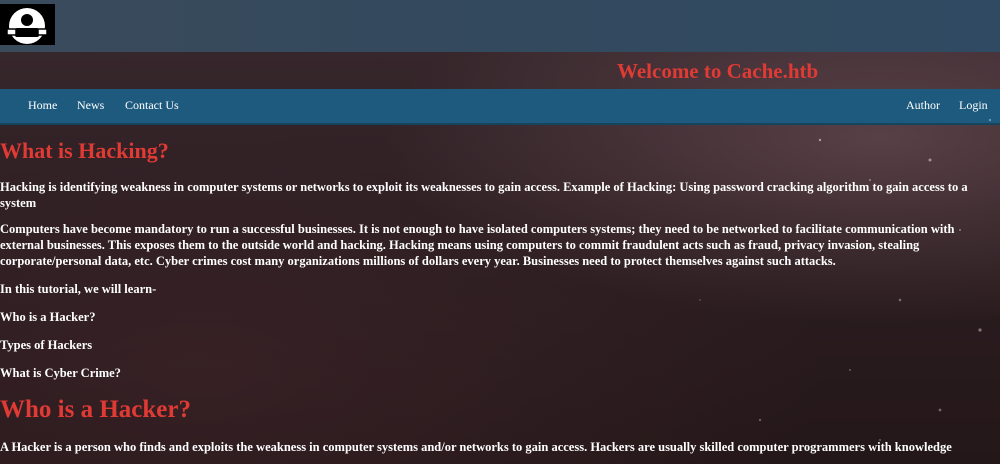 The height and width of the screenshot is (464, 1000). What do you see at coordinates (90, 105) in the screenshot?
I see `nav-news: News` at bounding box center [90, 105].